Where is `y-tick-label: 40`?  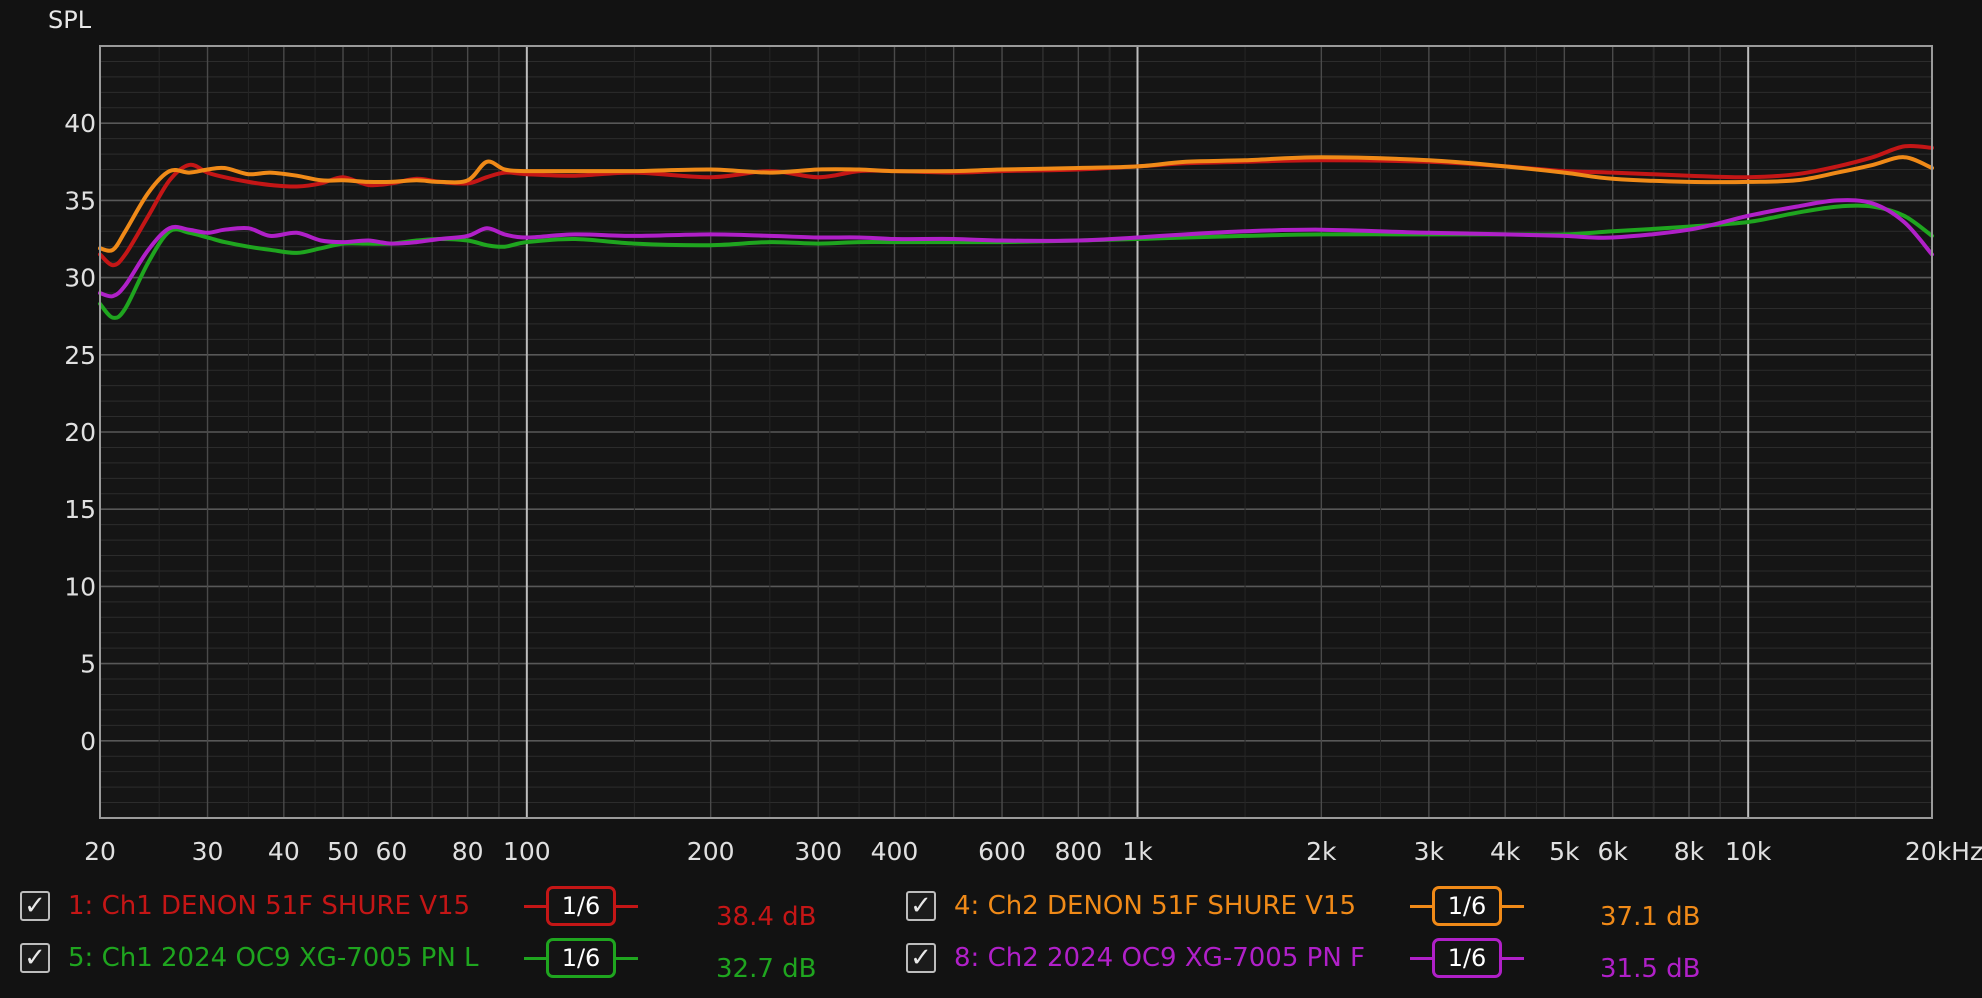 y-tick-label: 40 is located at coordinates (80, 123).